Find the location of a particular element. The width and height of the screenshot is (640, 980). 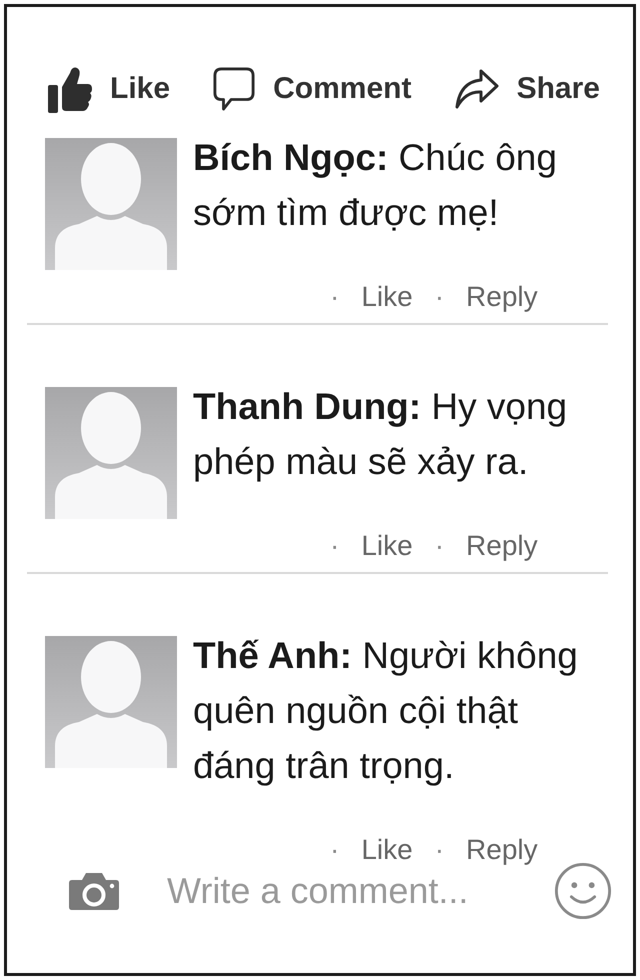

smiley-icon is located at coordinates (583, 891).